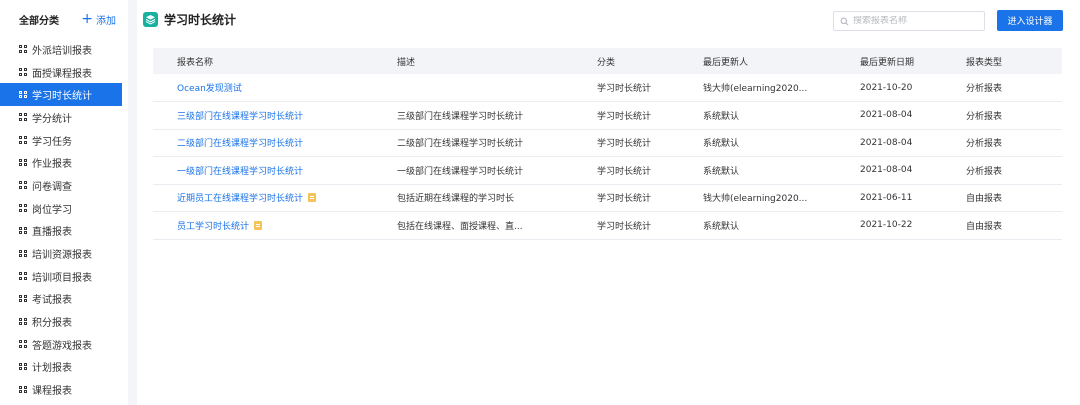 The image size is (1080, 405). I want to click on report-name-link: 近期员工在线课程学习时长统计, so click(263, 198).